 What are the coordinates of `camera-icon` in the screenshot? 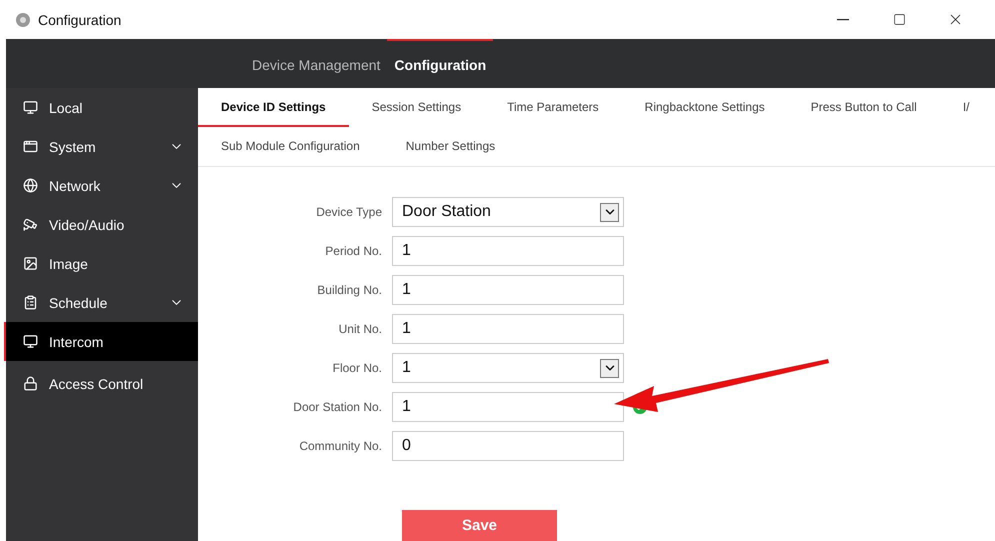 It's located at (30, 224).